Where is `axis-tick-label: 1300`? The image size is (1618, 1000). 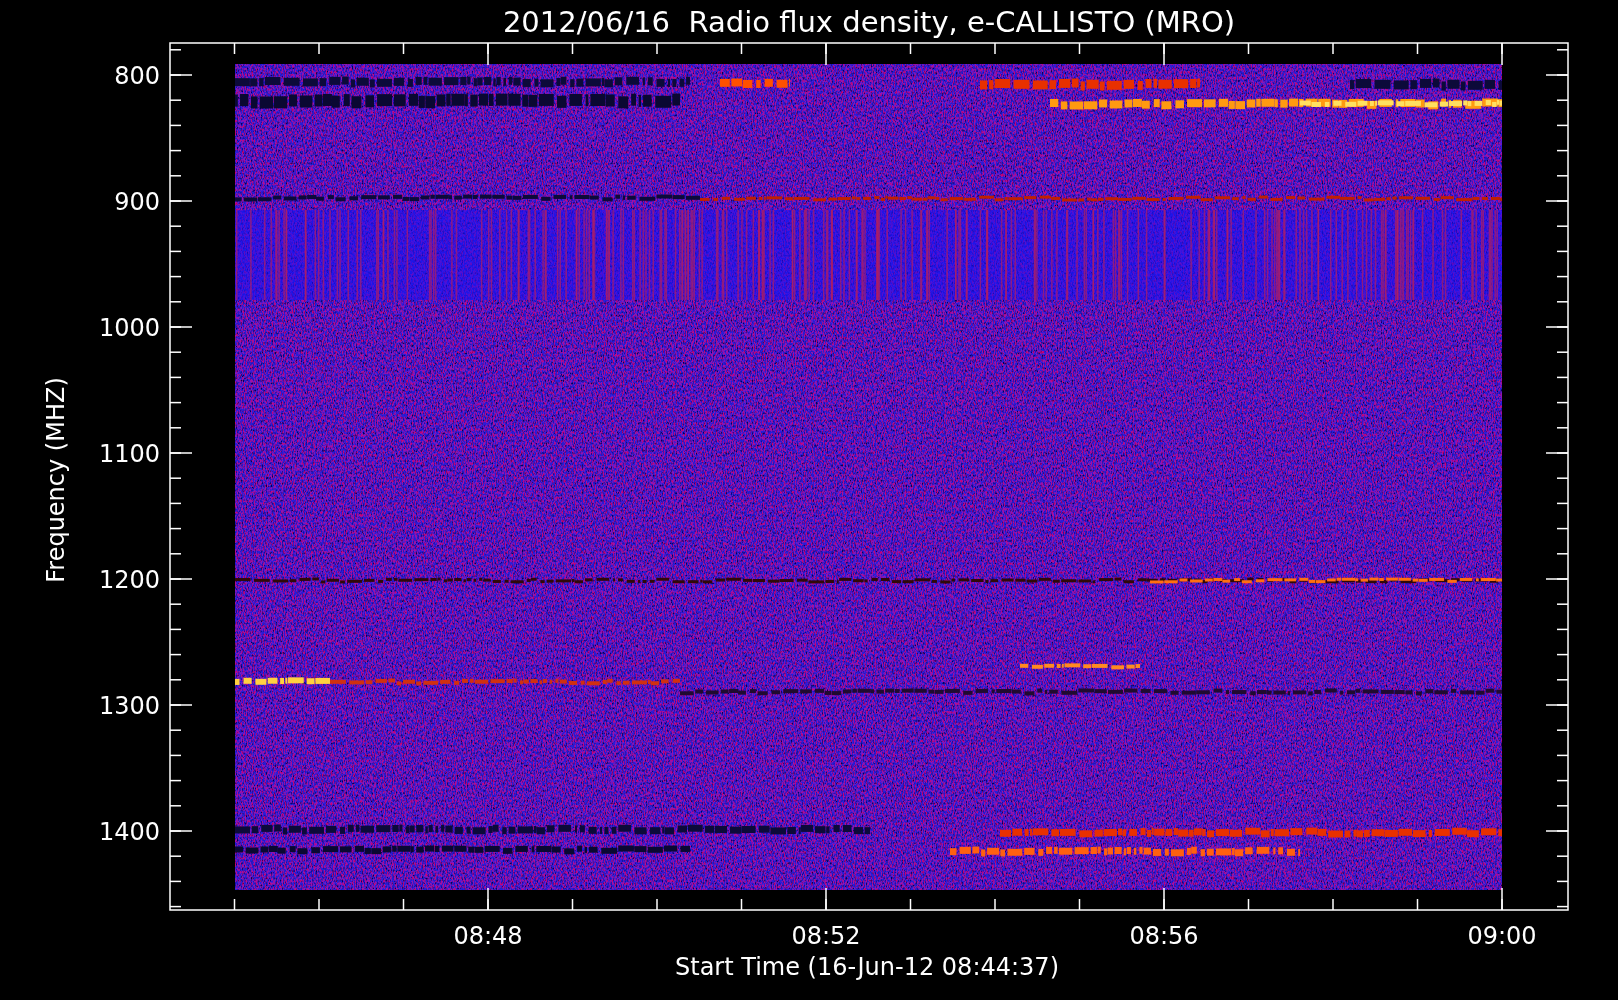 axis-tick-label: 1300 is located at coordinates (129, 706).